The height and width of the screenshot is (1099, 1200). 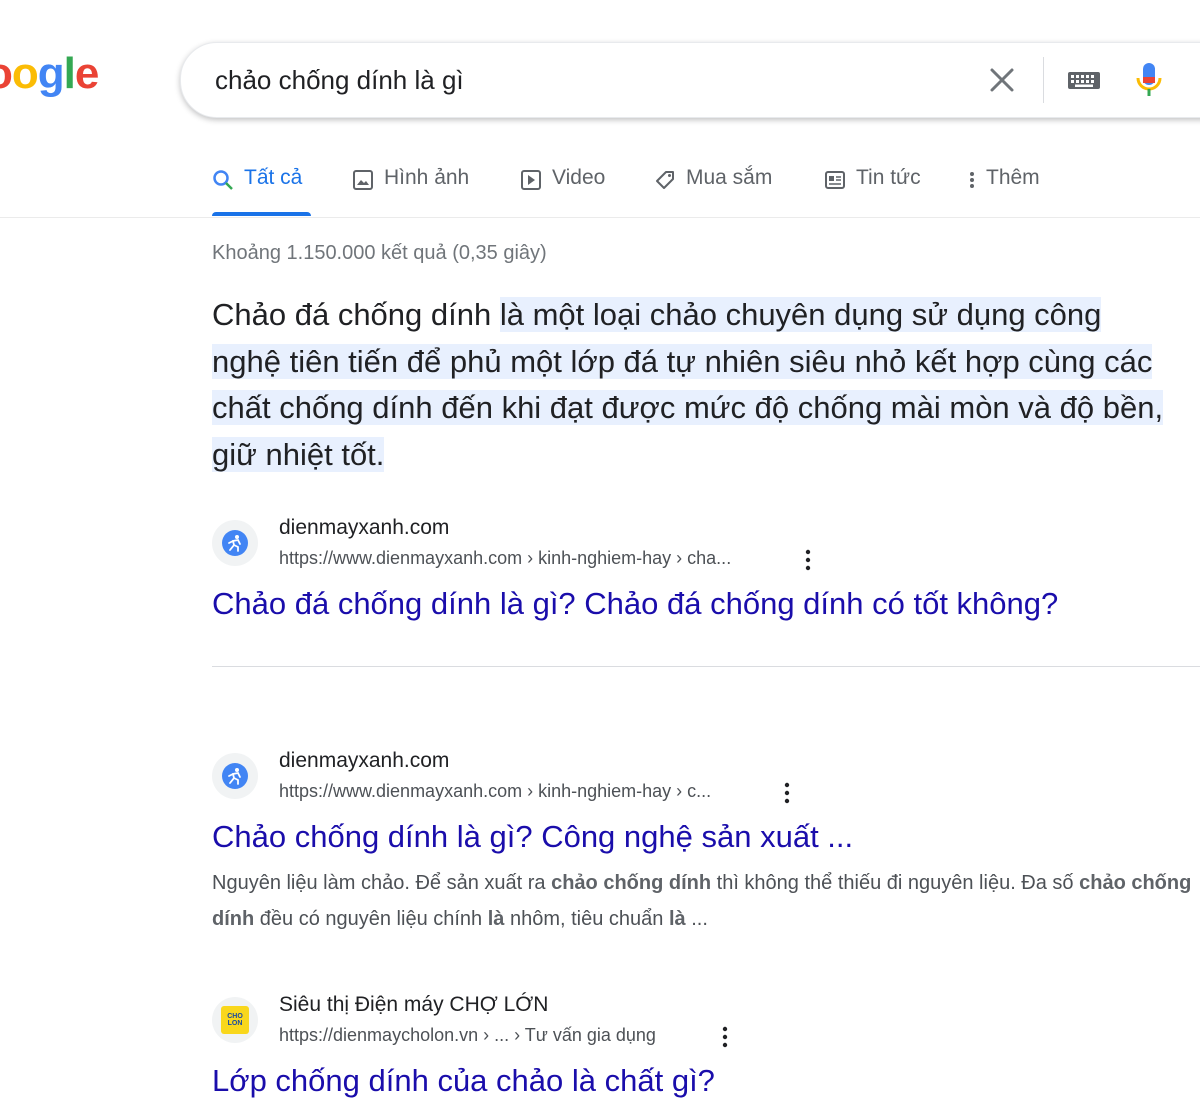 I want to click on tab-label: Mua sắm, so click(x=729, y=177).